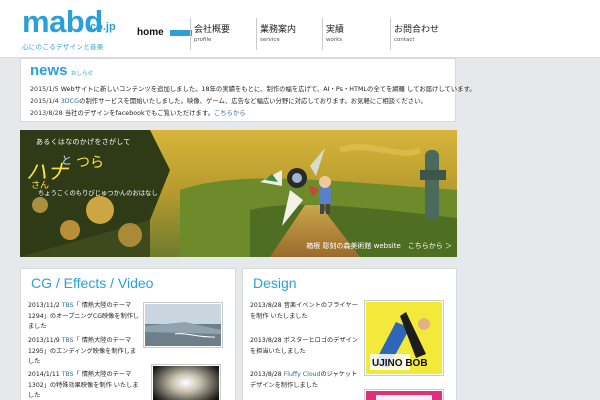 The height and width of the screenshot is (400, 600). Describe the element at coordinates (181, 33) in the screenshot. I see `nav-home-active-bar` at that location.